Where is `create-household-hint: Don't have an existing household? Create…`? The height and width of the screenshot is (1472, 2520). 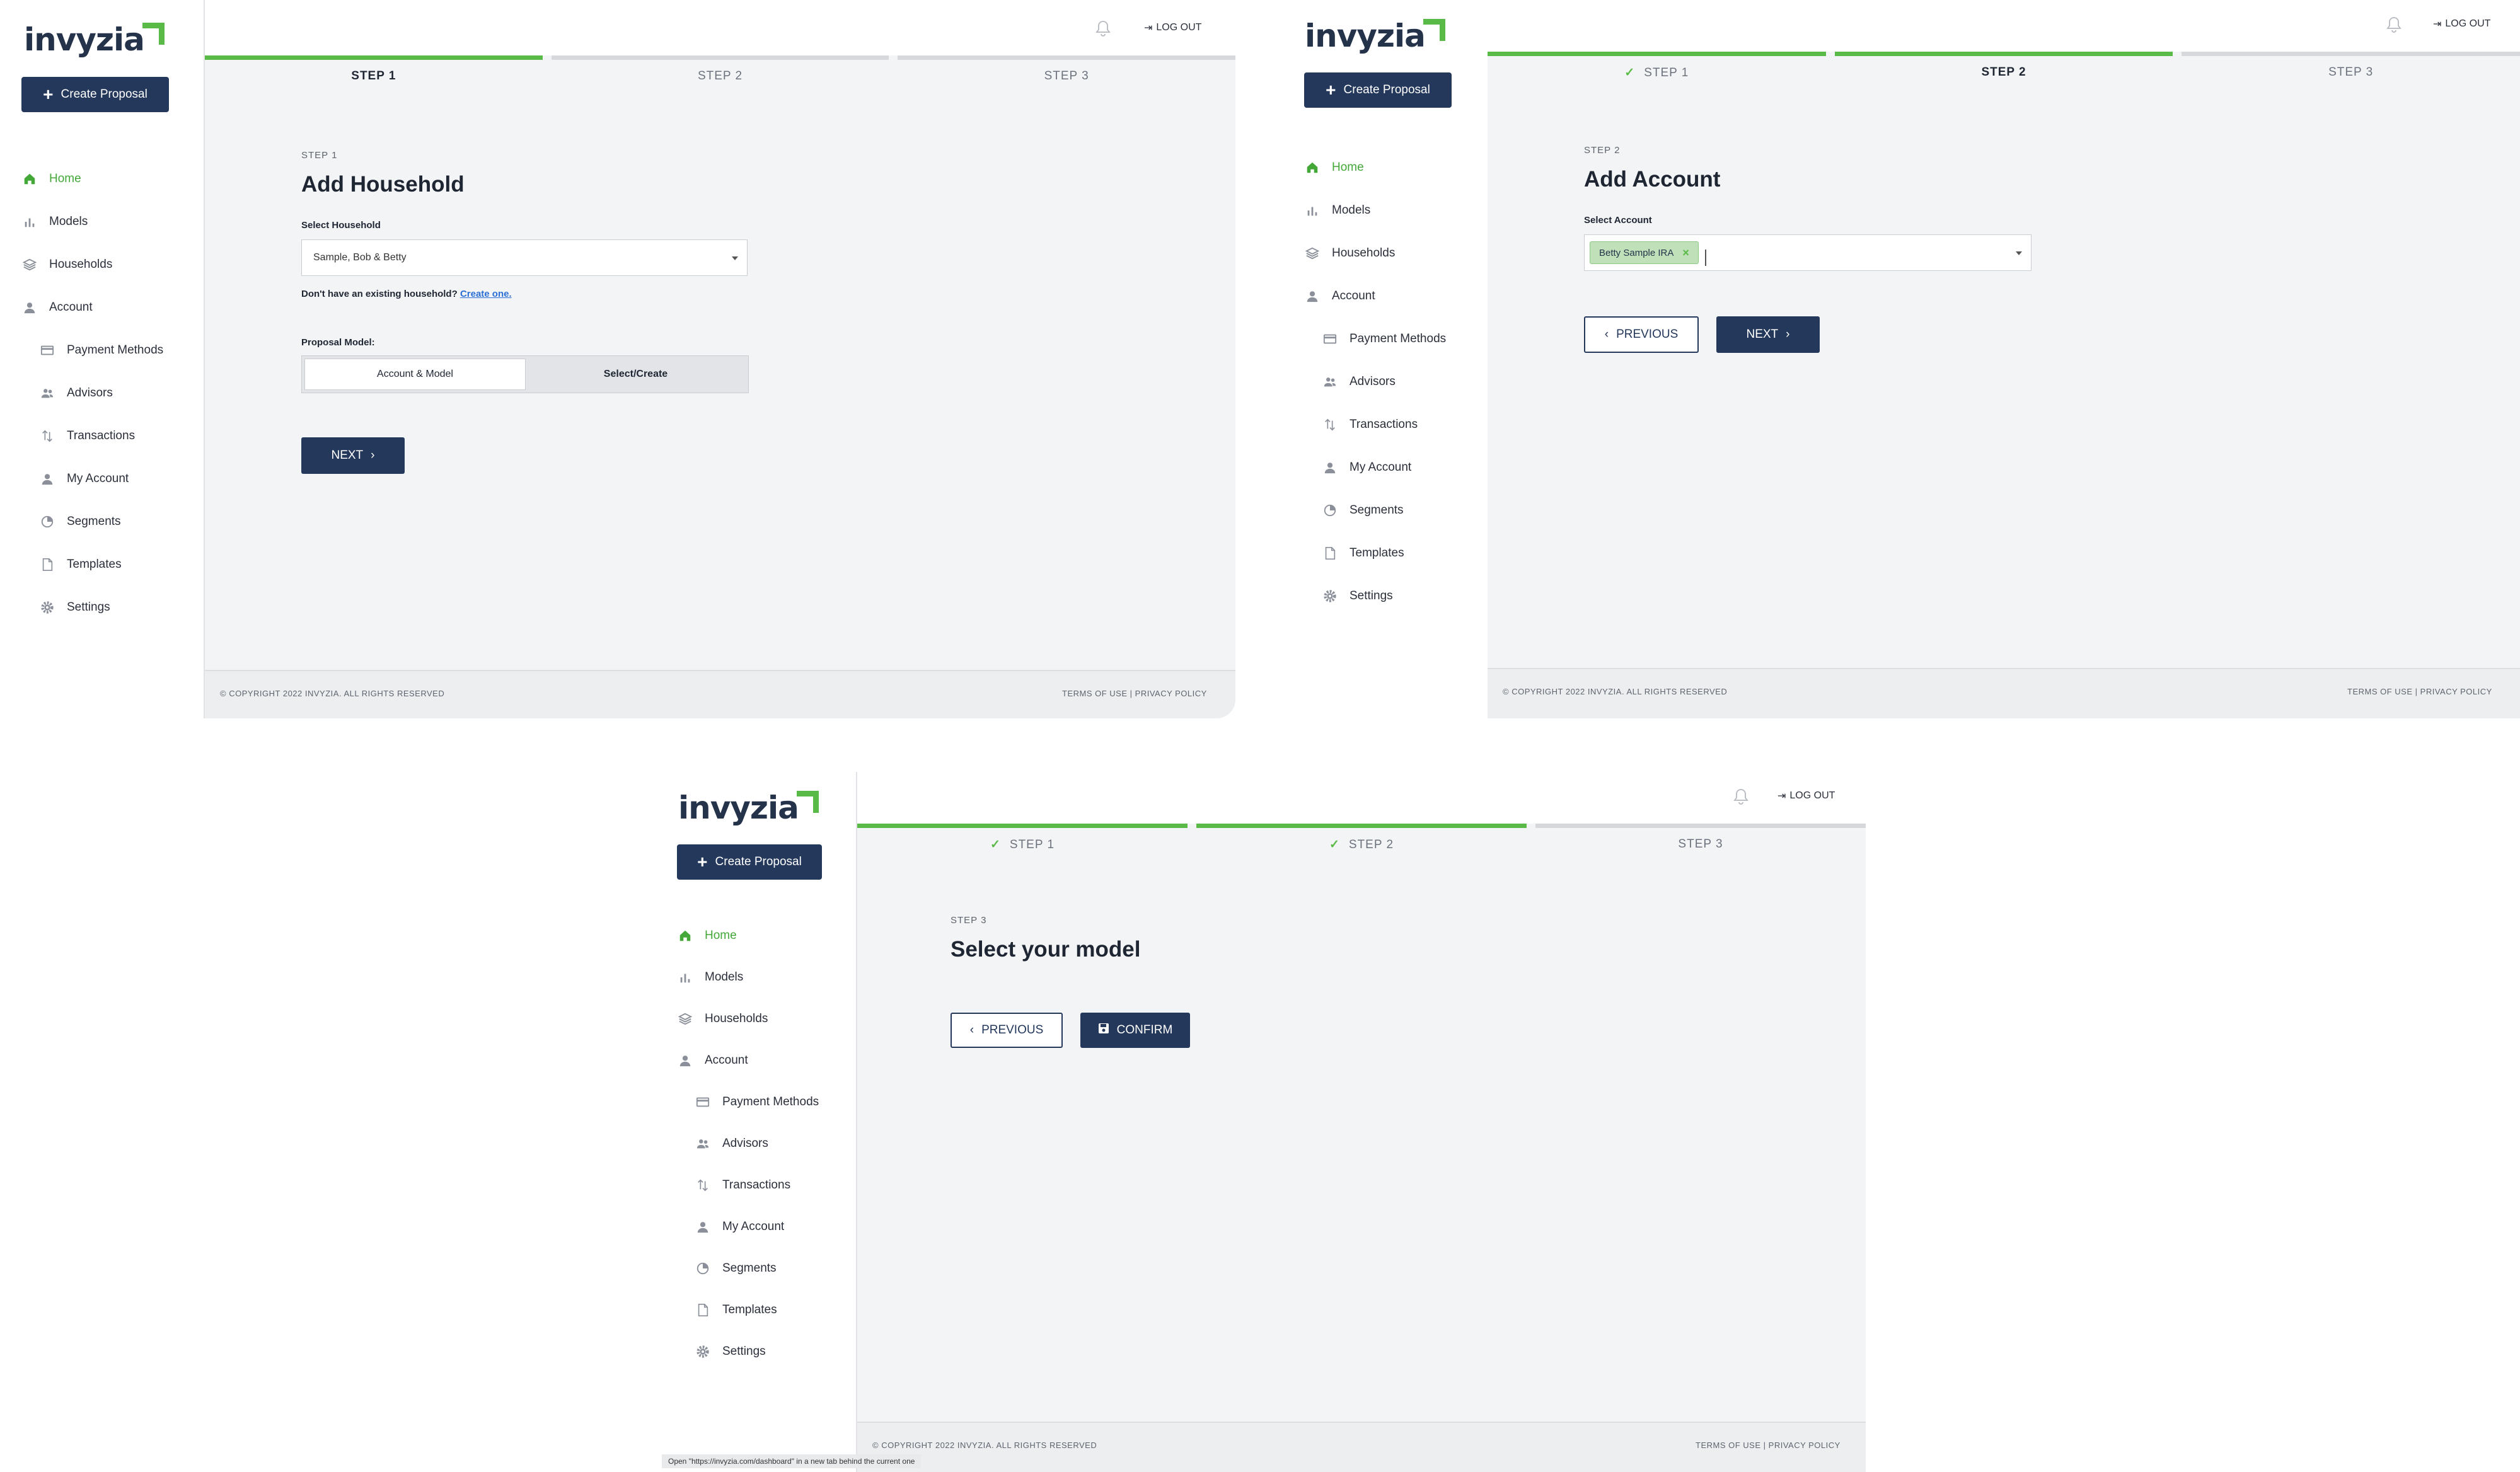
create-household-hint: Don't have an existing household? Create… is located at coordinates (525, 294).